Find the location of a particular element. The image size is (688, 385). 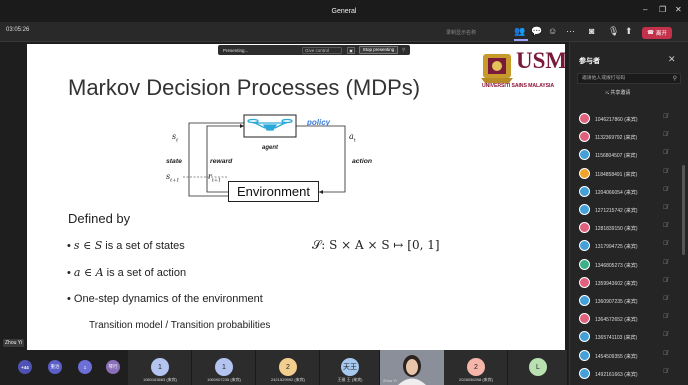

environment-box: Environment is located at coordinates (273, 191).